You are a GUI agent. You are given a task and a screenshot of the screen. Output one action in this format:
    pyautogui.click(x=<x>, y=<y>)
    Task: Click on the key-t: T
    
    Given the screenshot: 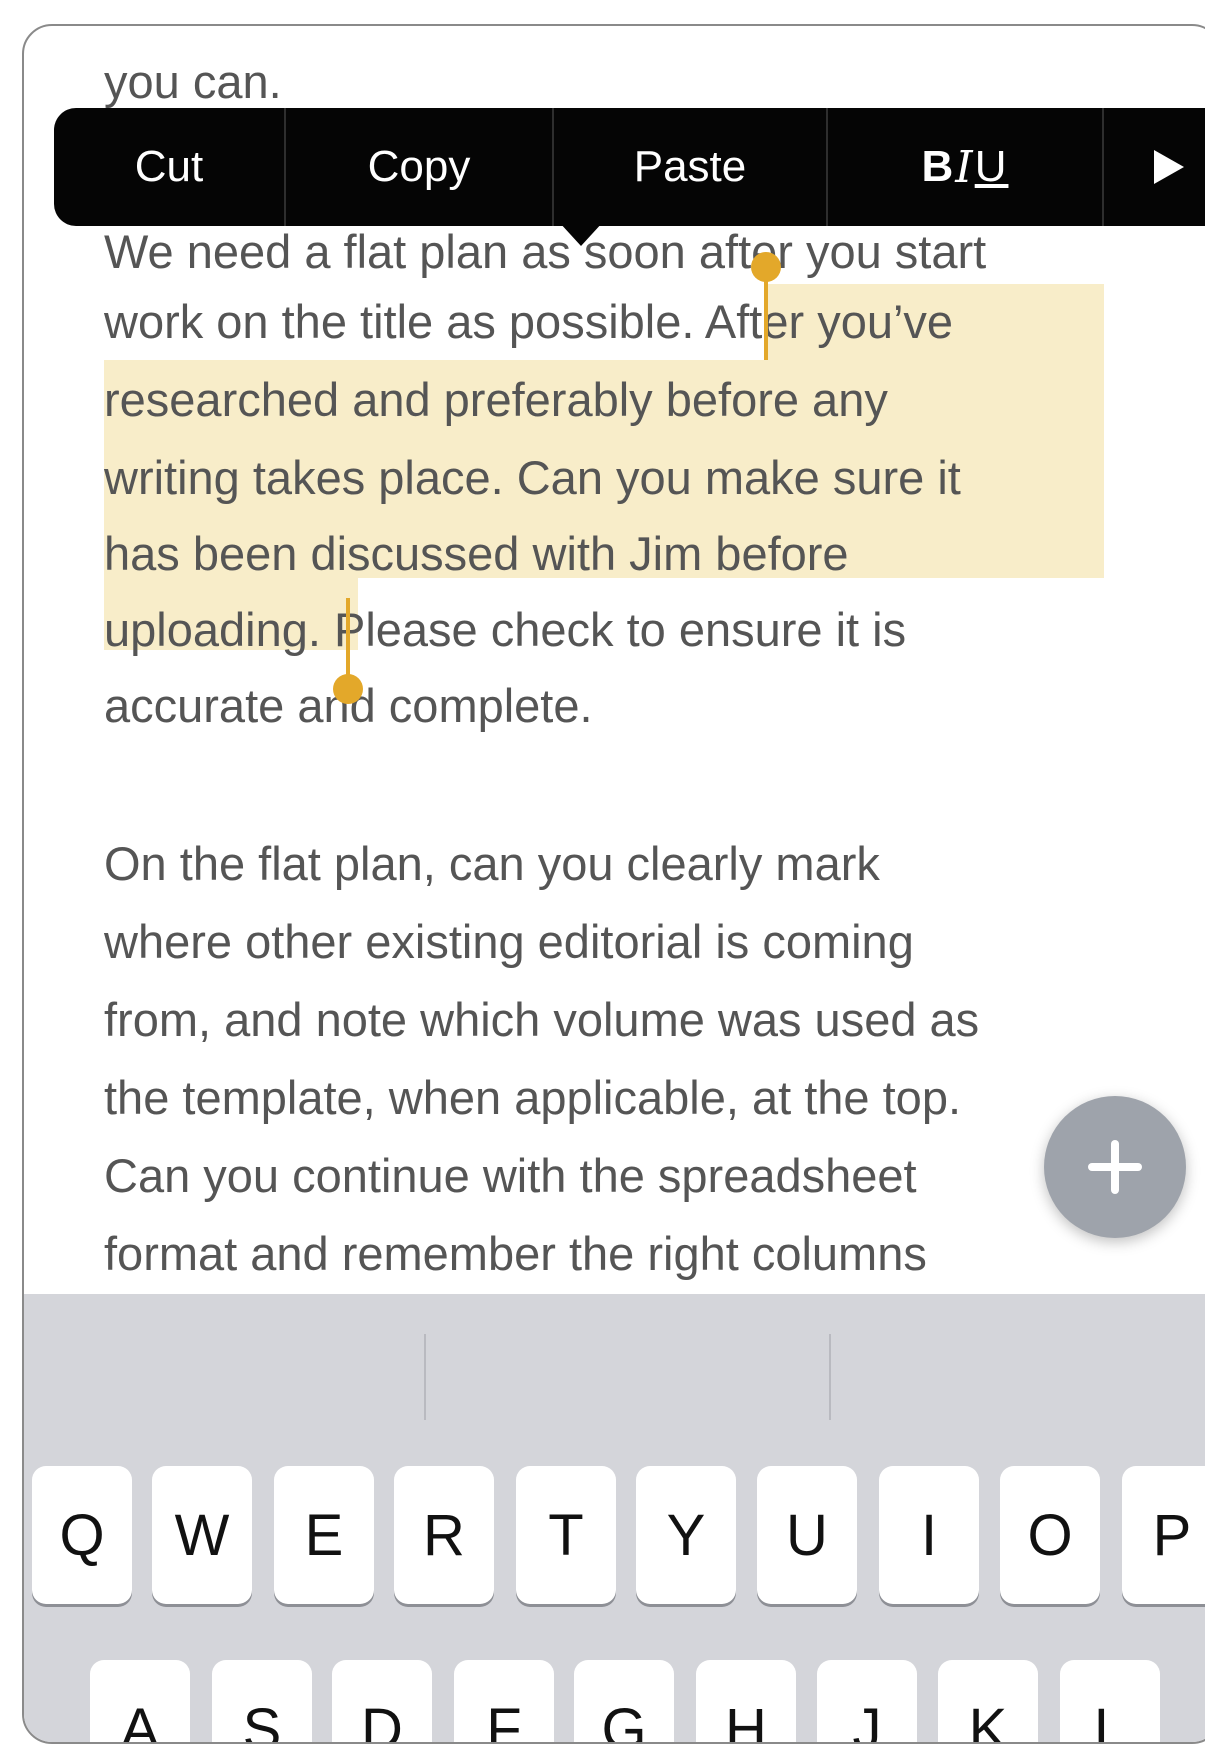 What is the action you would take?
    pyautogui.click(x=566, y=1535)
    